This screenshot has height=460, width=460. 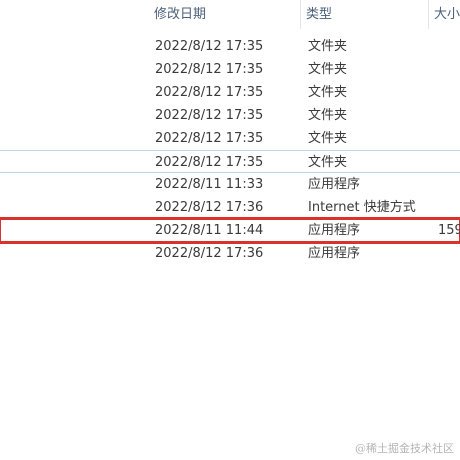 What do you see at coordinates (224, 14) in the screenshot?
I see `column-header-modified: 修改日期` at bounding box center [224, 14].